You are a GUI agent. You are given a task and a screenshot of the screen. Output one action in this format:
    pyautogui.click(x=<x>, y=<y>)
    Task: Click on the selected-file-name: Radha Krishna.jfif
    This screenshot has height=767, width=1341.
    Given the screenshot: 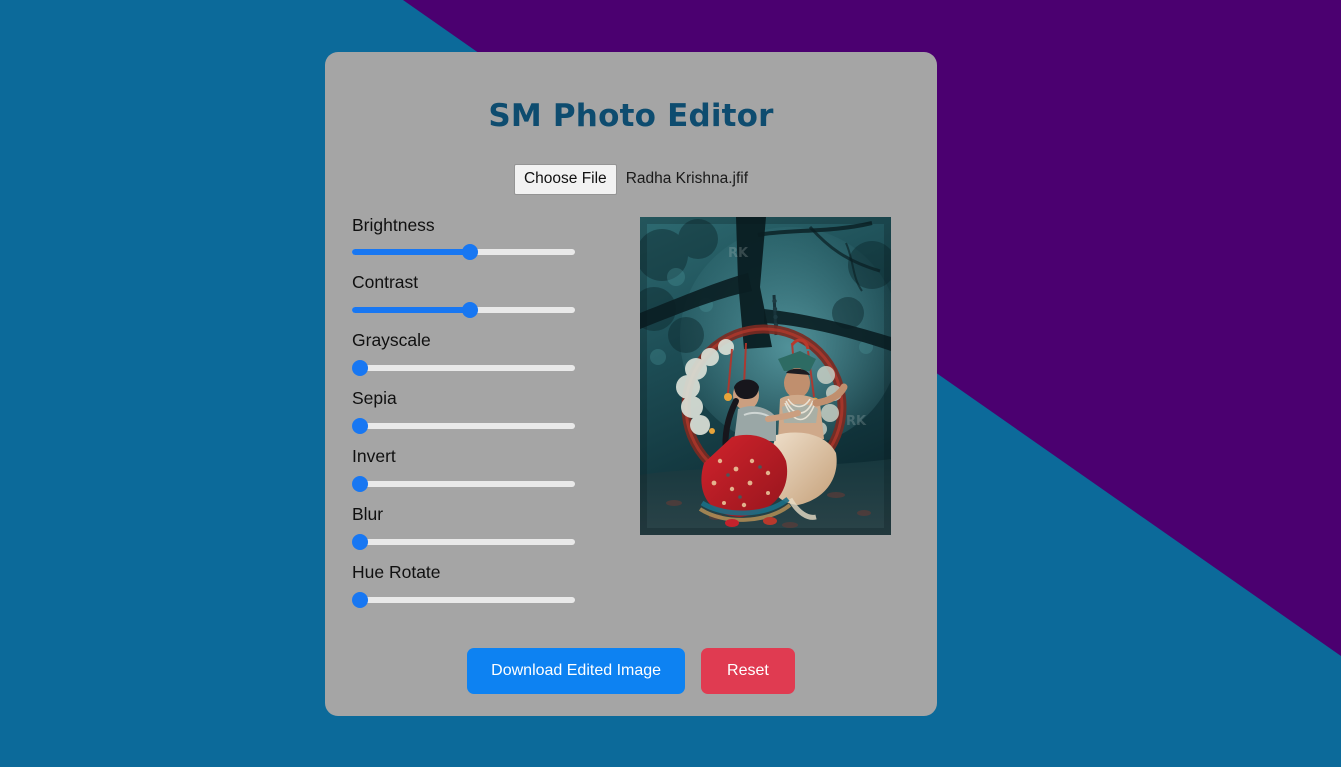 What is the action you would take?
    pyautogui.click(x=687, y=179)
    